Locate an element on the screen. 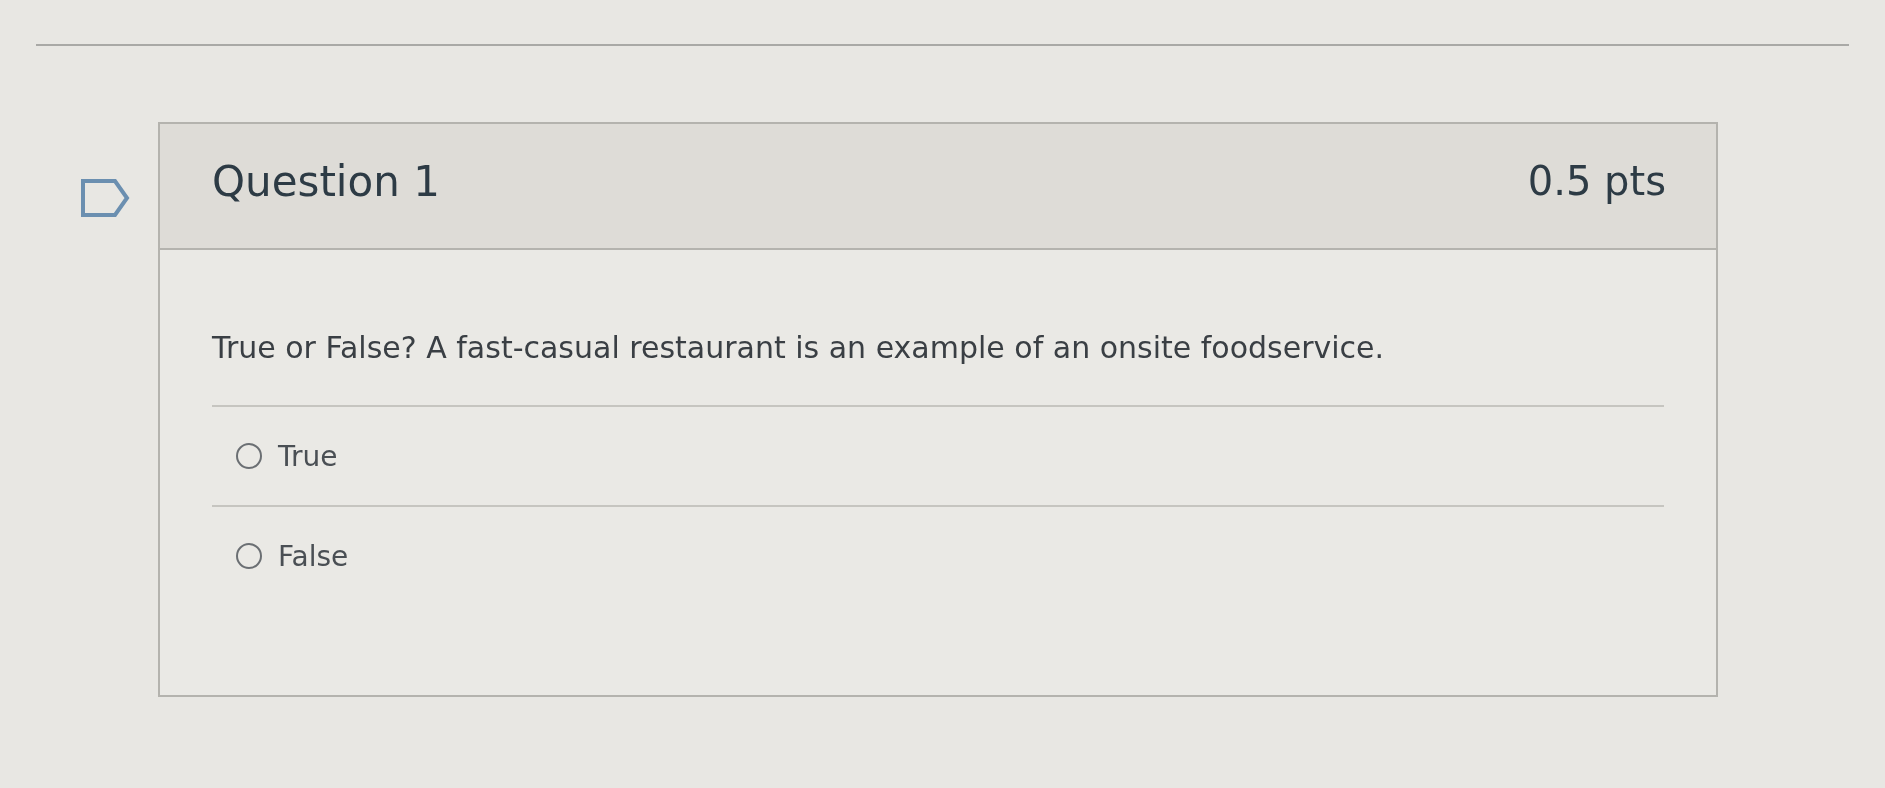 The height and width of the screenshot is (788, 1885). answer-label: False is located at coordinates (313, 556).